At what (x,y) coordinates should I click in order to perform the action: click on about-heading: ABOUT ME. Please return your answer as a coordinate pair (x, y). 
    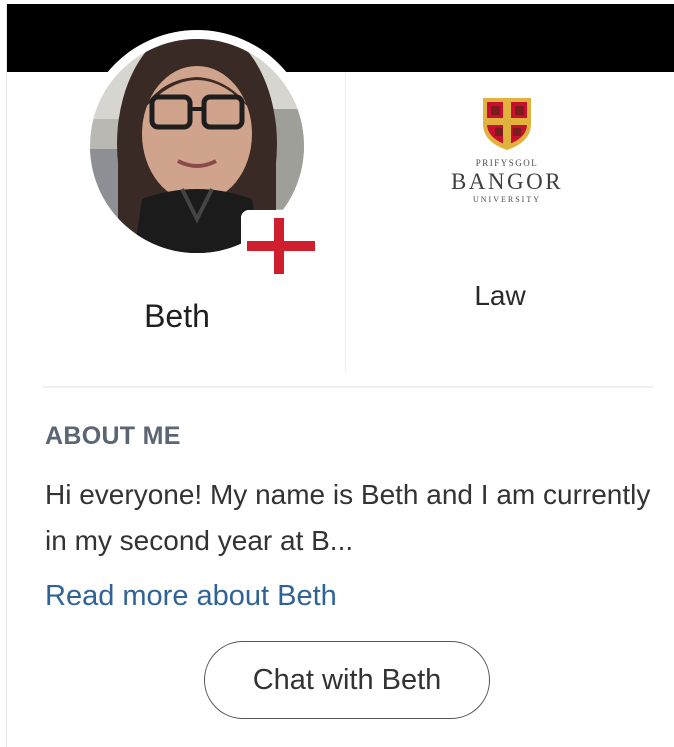
    Looking at the image, I should click on (113, 436).